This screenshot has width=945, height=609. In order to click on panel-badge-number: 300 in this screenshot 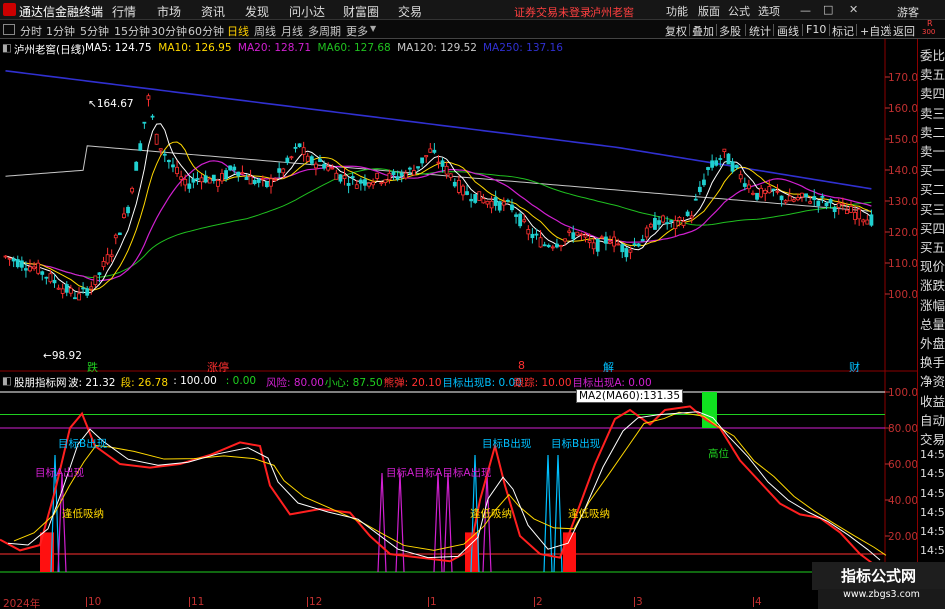, I will do `click(929, 32)`.